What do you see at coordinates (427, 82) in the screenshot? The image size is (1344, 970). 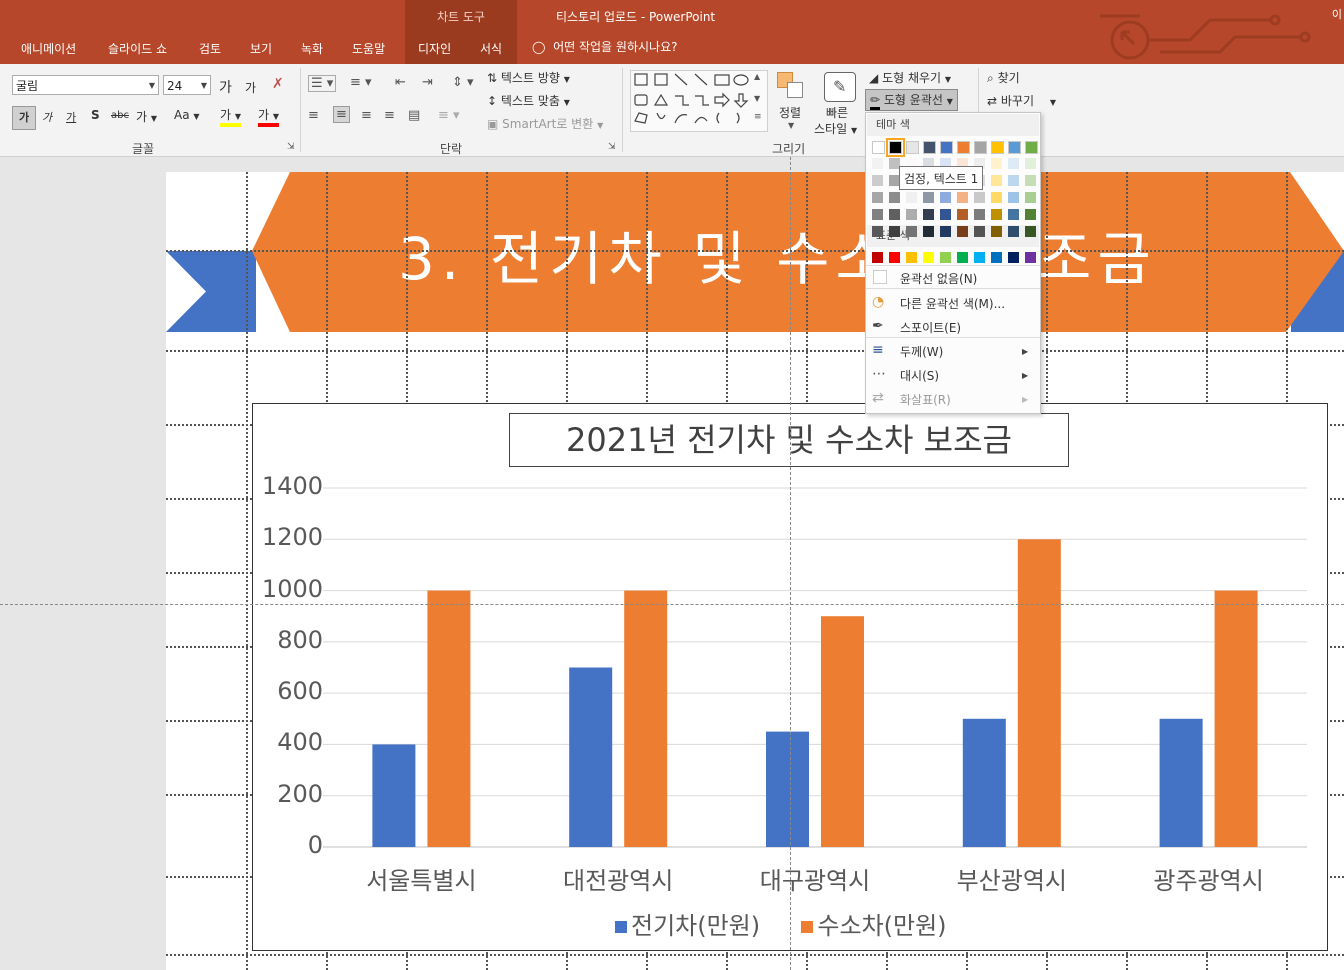 I see `increase-indent-icon: ⇥` at bounding box center [427, 82].